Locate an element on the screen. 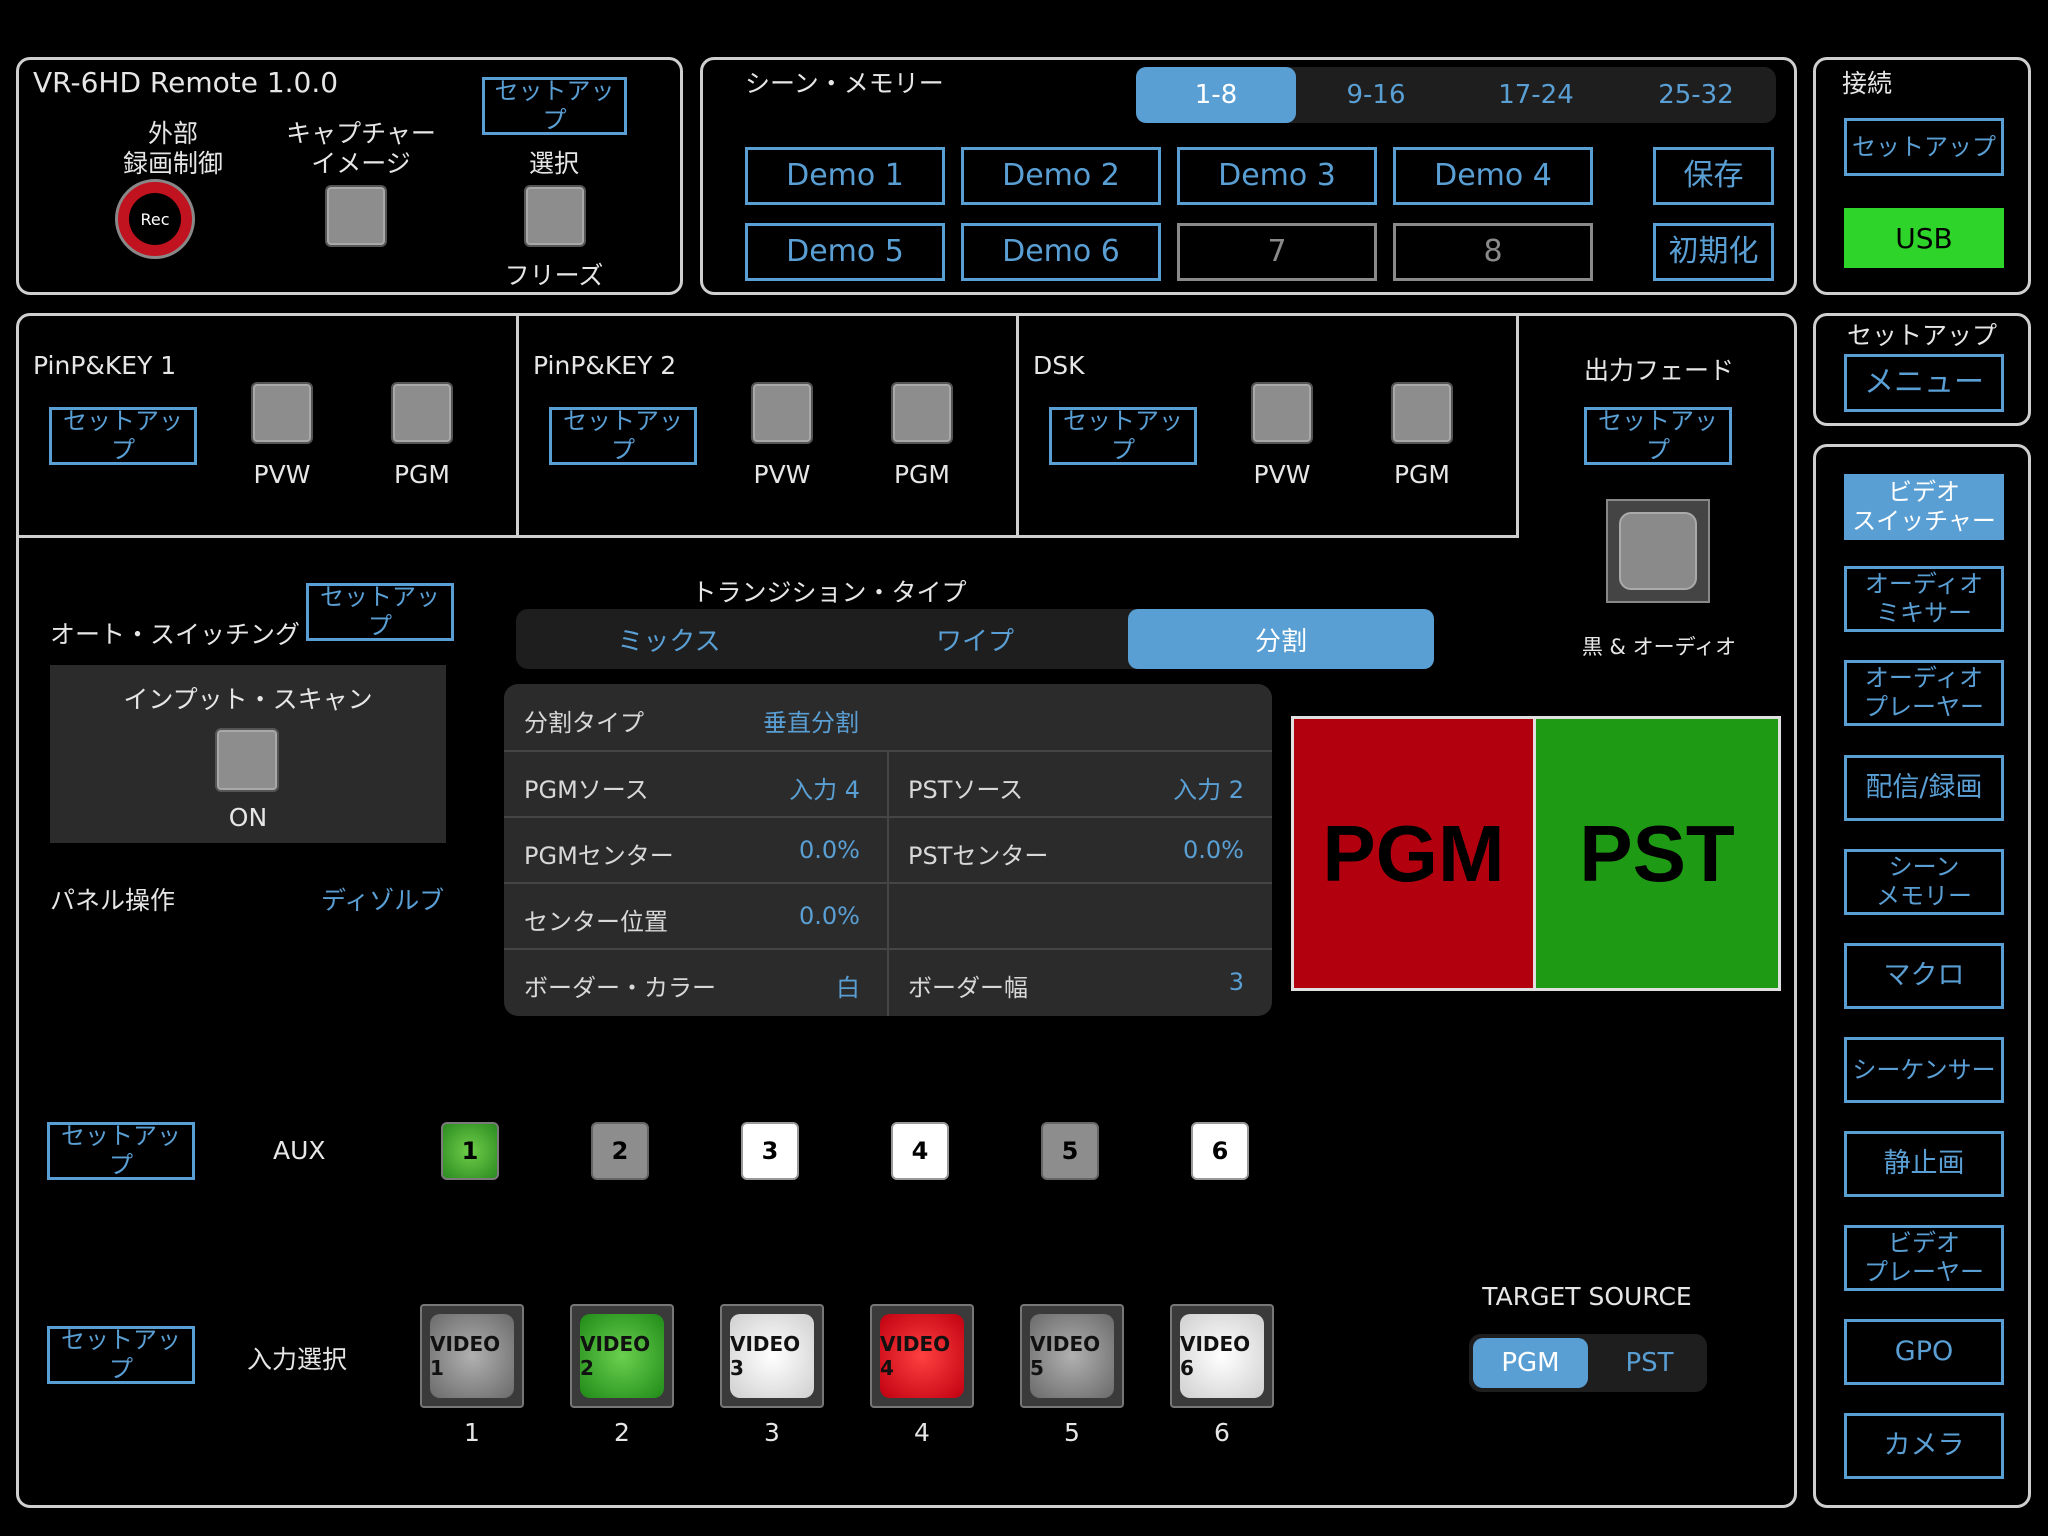  scene-slot-7: 7 is located at coordinates (1277, 252).